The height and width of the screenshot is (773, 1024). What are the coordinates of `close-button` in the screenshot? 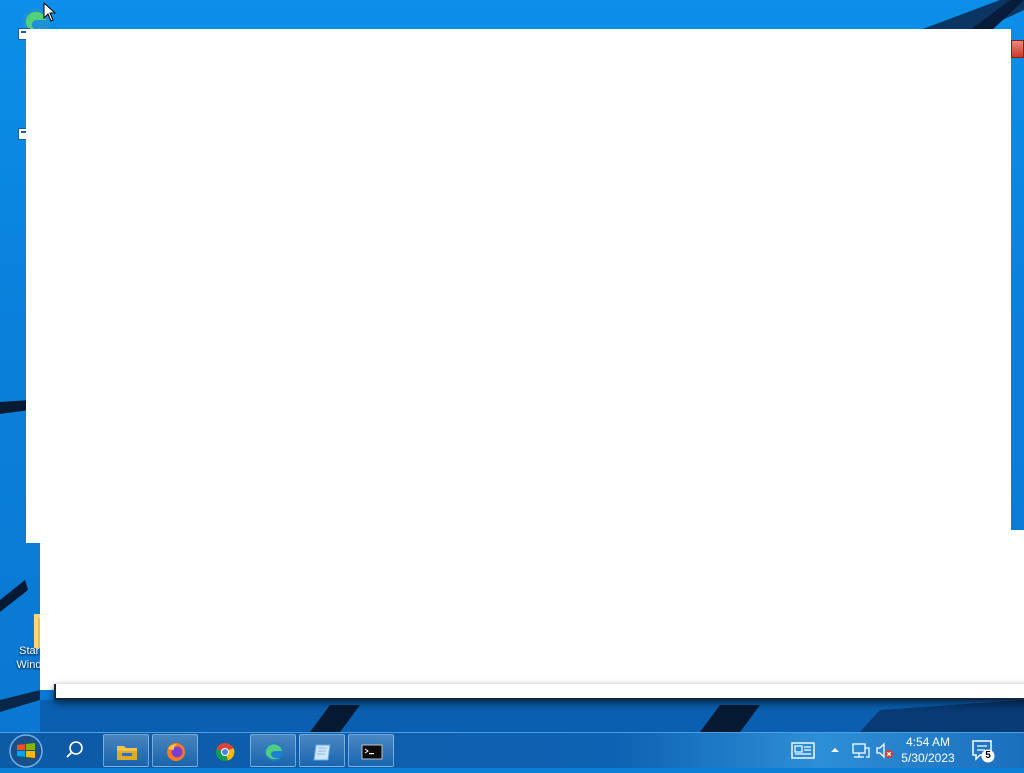 It's located at (1017, 49).